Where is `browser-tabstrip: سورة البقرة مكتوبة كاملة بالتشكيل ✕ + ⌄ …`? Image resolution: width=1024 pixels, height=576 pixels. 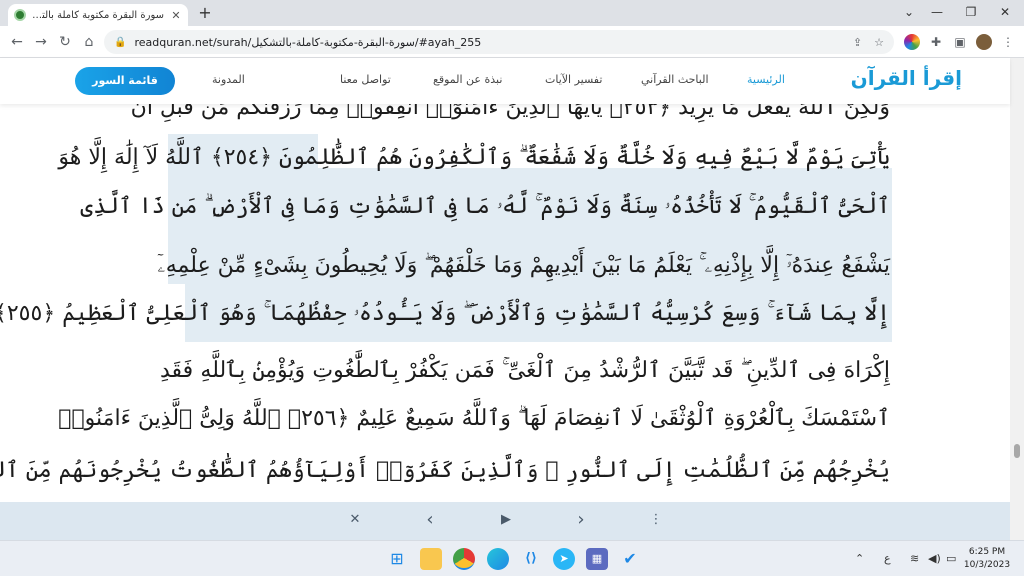 browser-tabstrip: سورة البقرة مكتوبة كاملة بالتشكيل ✕ + ⌄ … is located at coordinates (512, 13).